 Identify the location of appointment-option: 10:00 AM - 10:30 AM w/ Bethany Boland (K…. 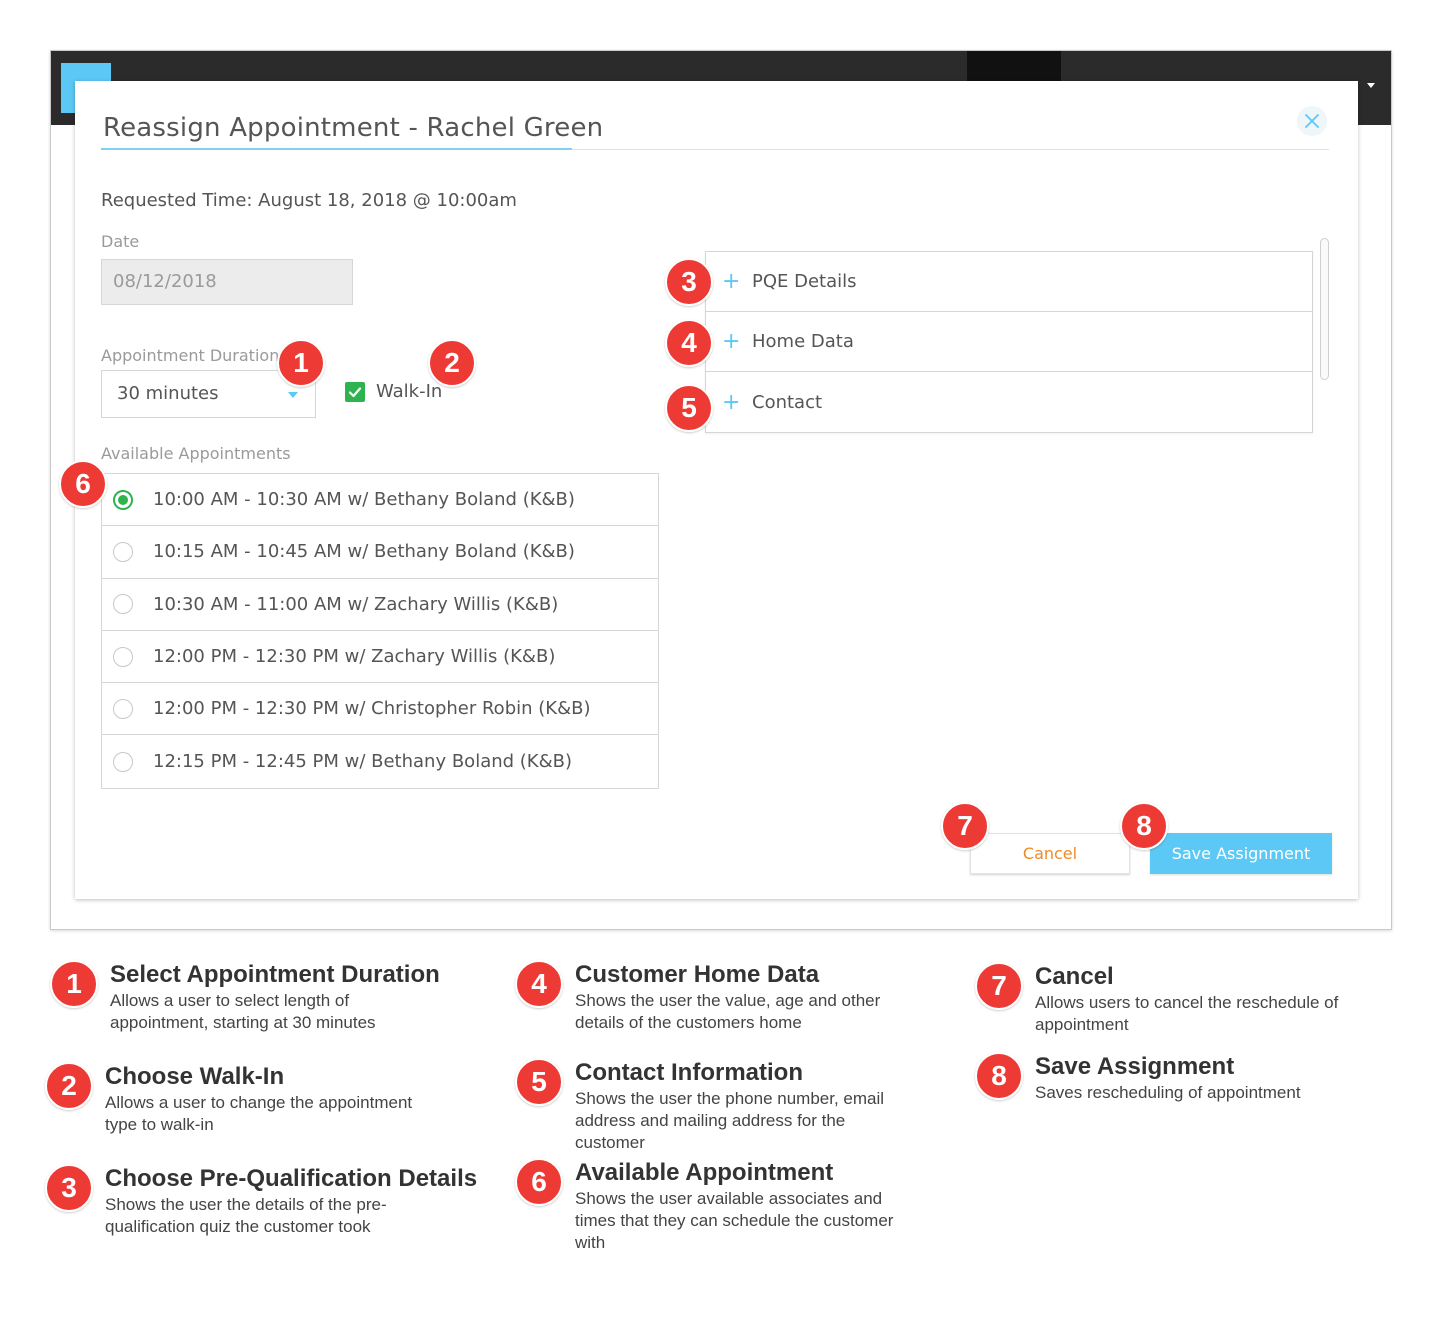
(380, 500).